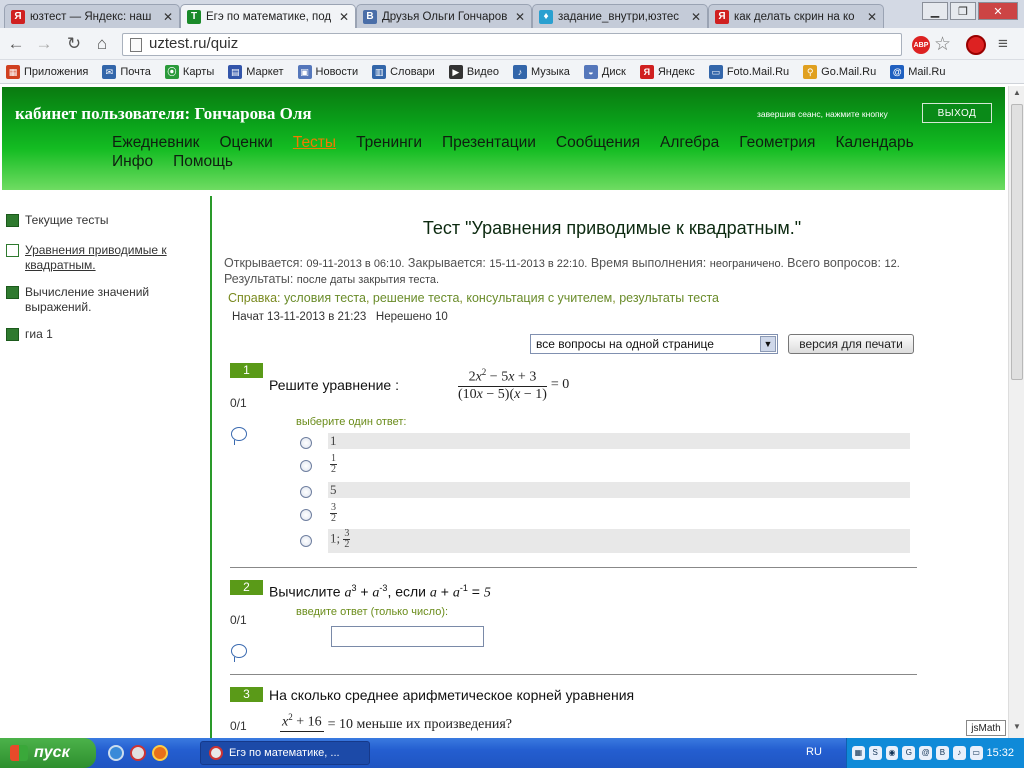  Describe the element at coordinates (918, 71) in the screenshot. I see `bookmark-mailru: @ Mail.Ru` at that location.